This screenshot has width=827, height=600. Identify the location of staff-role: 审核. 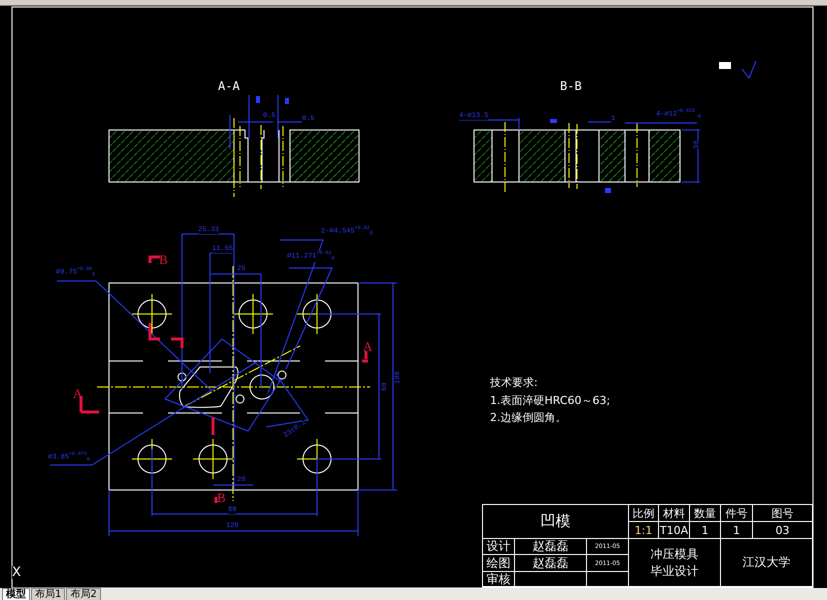
(499, 579).